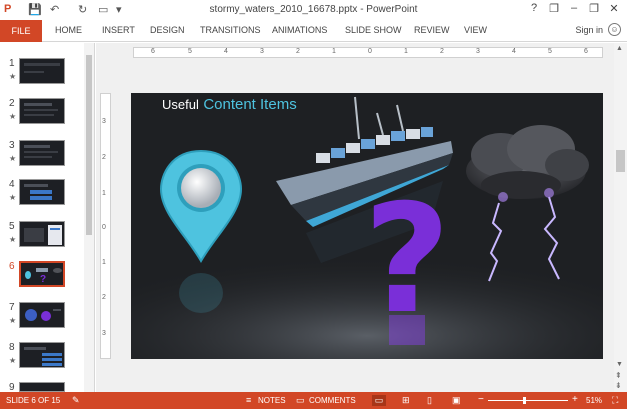 The image size is (627, 420). What do you see at coordinates (456, 400) in the screenshot?
I see `slide-show-icon: ▣` at bounding box center [456, 400].